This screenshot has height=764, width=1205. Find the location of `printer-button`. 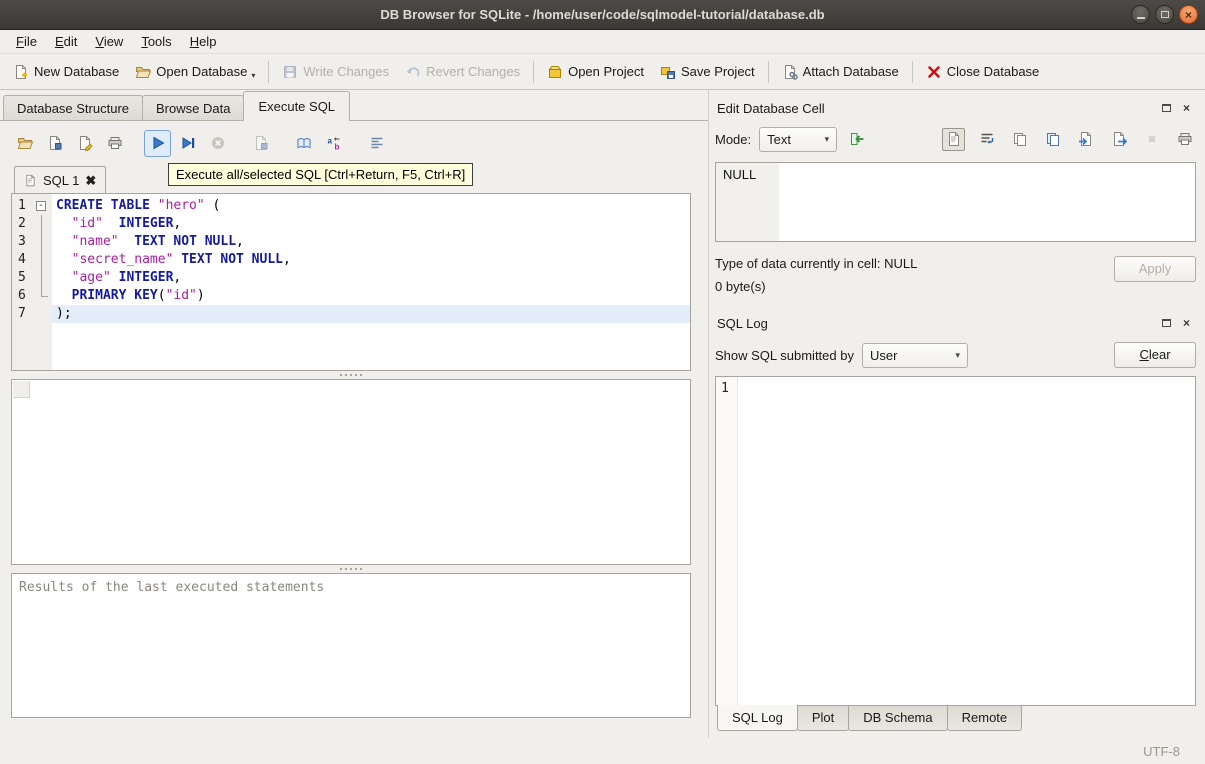

printer-button is located at coordinates (1184, 139).